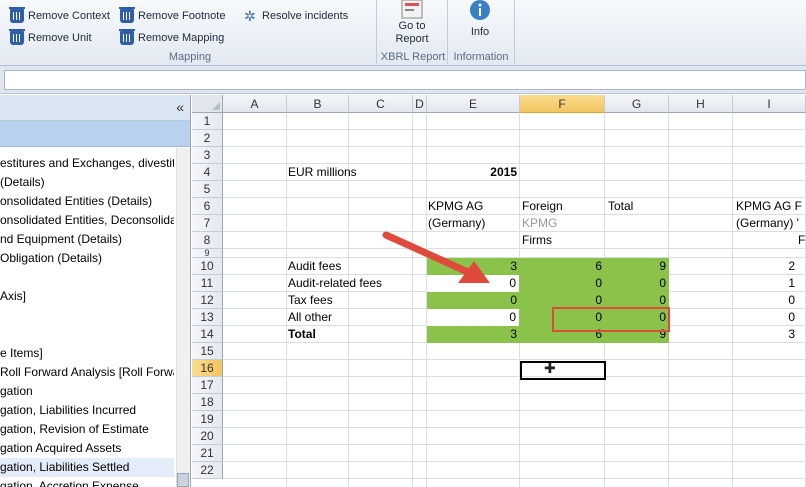  I want to click on row-header-9: 9, so click(207, 253).